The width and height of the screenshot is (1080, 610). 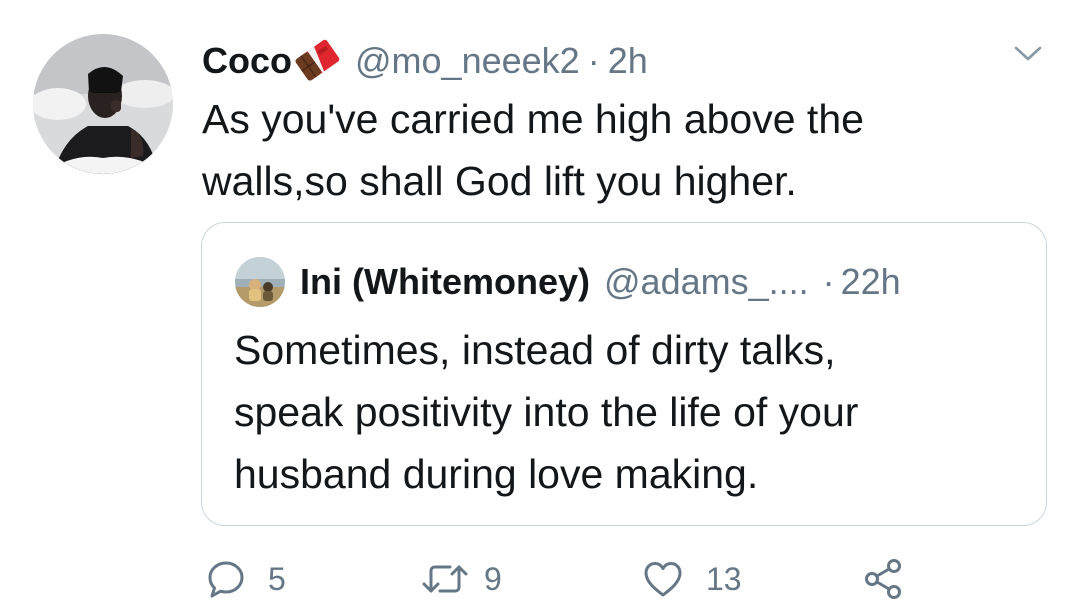 What do you see at coordinates (318, 61) in the screenshot?
I see `chocolate-bar-emoji-icon` at bounding box center [318, 61].